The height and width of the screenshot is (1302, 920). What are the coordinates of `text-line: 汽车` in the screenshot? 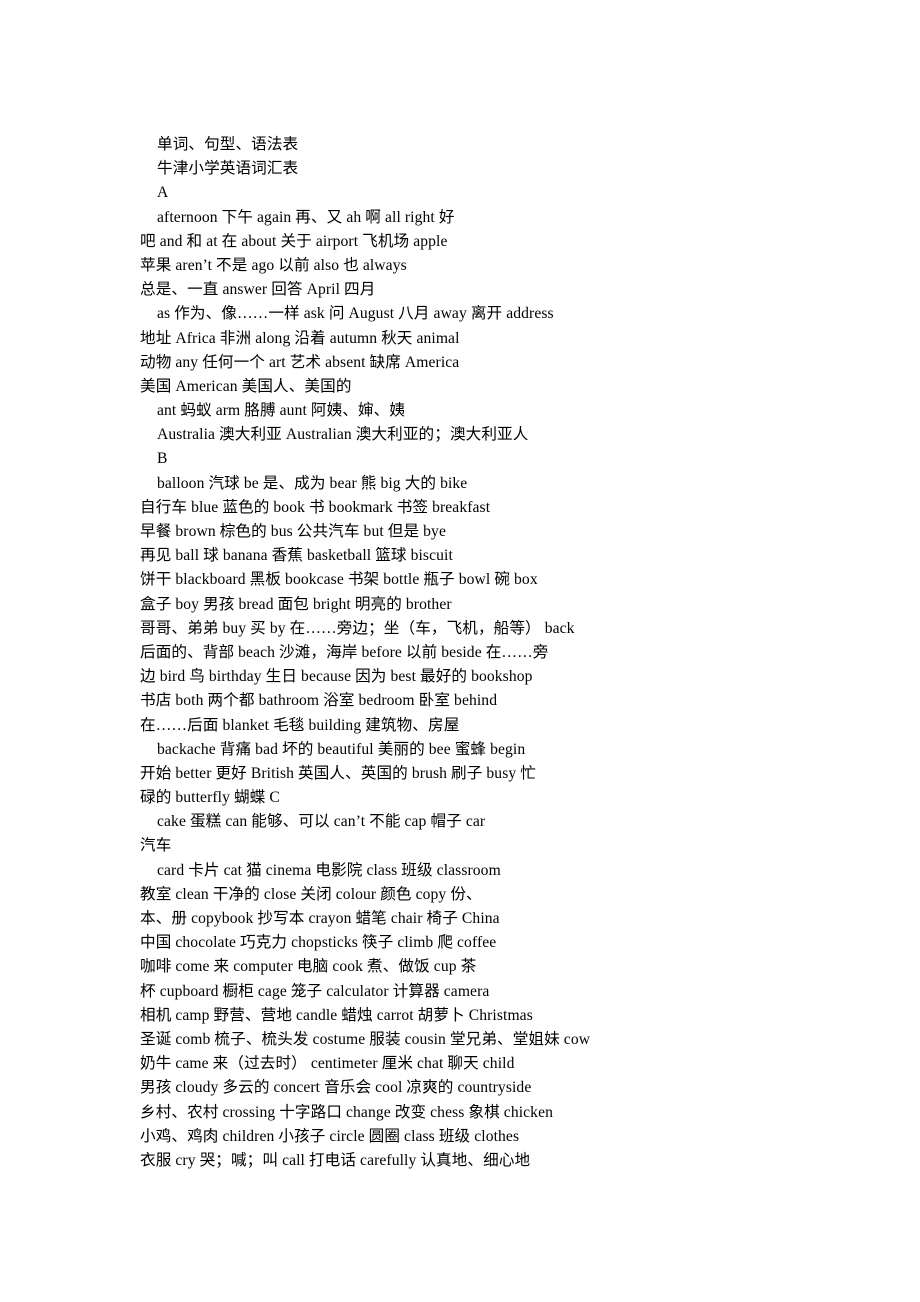 It's located at (156, 846).